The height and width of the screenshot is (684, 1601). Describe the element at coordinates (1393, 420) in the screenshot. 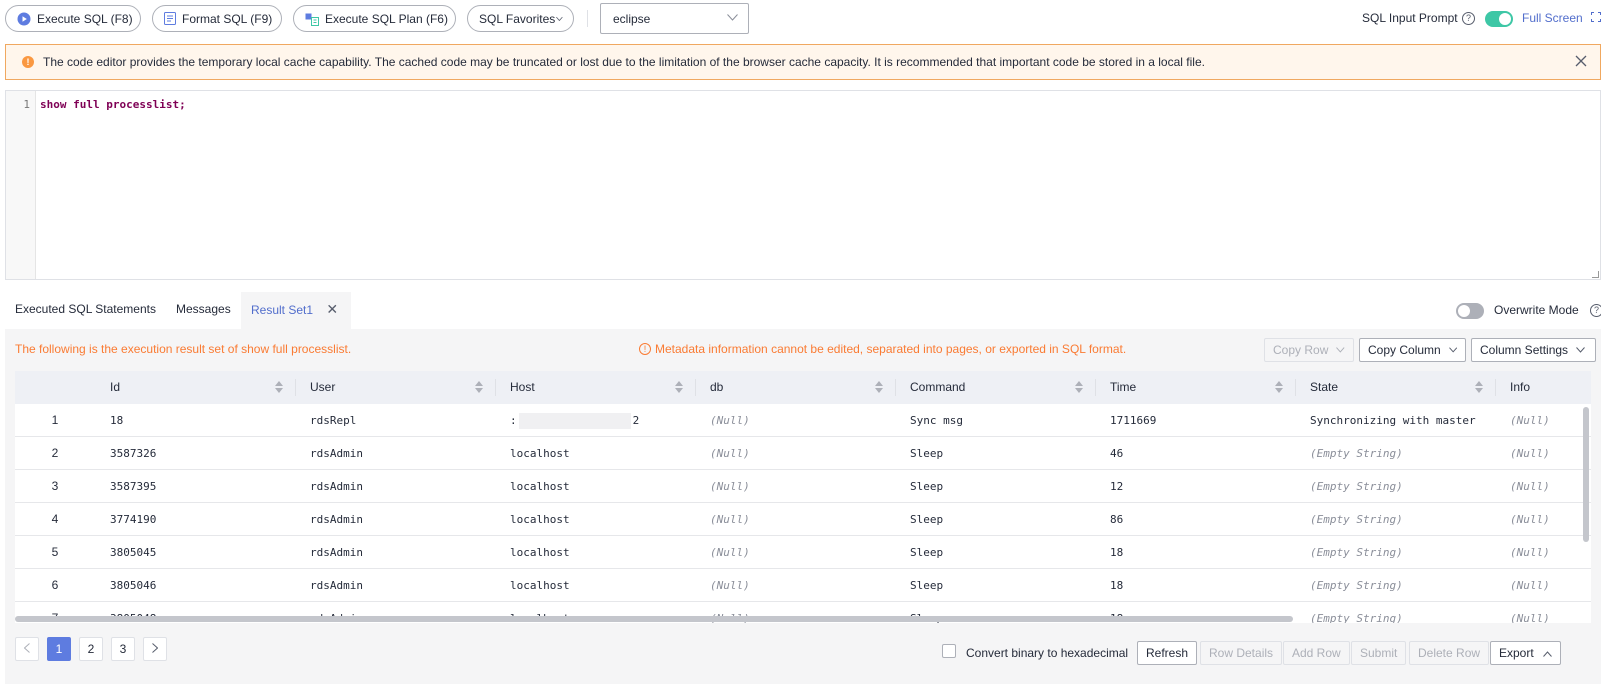

I see `cell-state: Synchronizing with master` at that location.